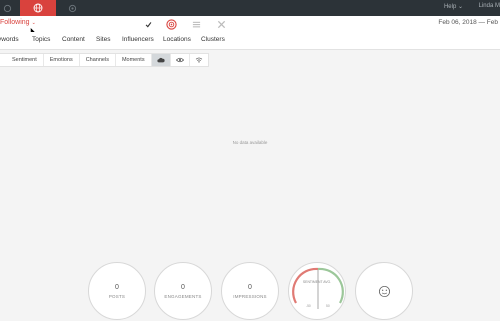  I want to click on help-menu: Help ⌄, so click(453, 6).